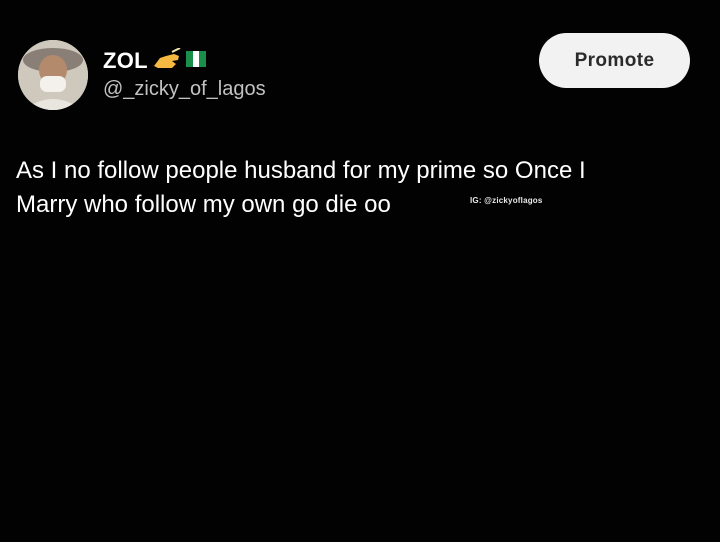 The height and width of the screenshot is (542, 720). I want to click on writing-hand-emoji-icon, so click(167, 60).